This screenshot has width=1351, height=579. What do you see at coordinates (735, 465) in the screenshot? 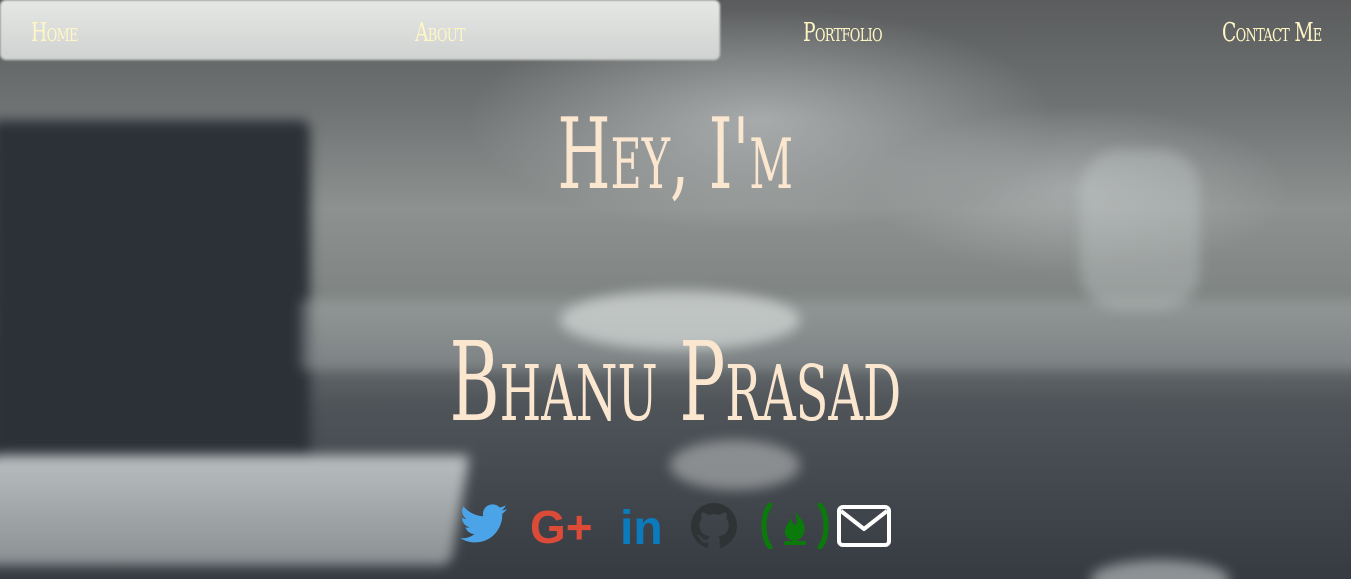
I see `coaster-photo` at bounding box center [735, 465].